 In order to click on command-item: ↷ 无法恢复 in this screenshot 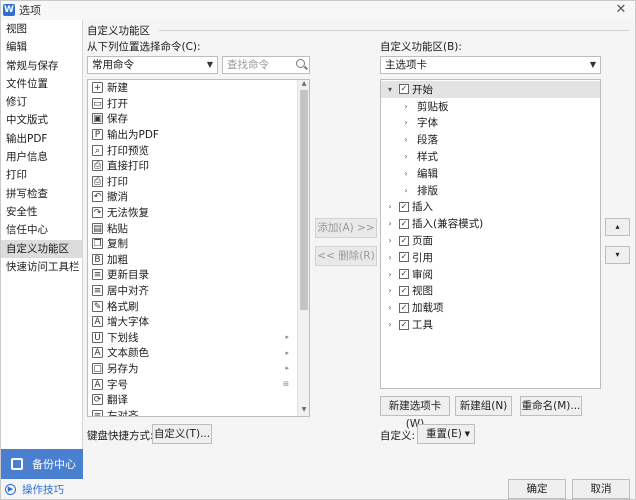, I will do `click(198, 213)`.